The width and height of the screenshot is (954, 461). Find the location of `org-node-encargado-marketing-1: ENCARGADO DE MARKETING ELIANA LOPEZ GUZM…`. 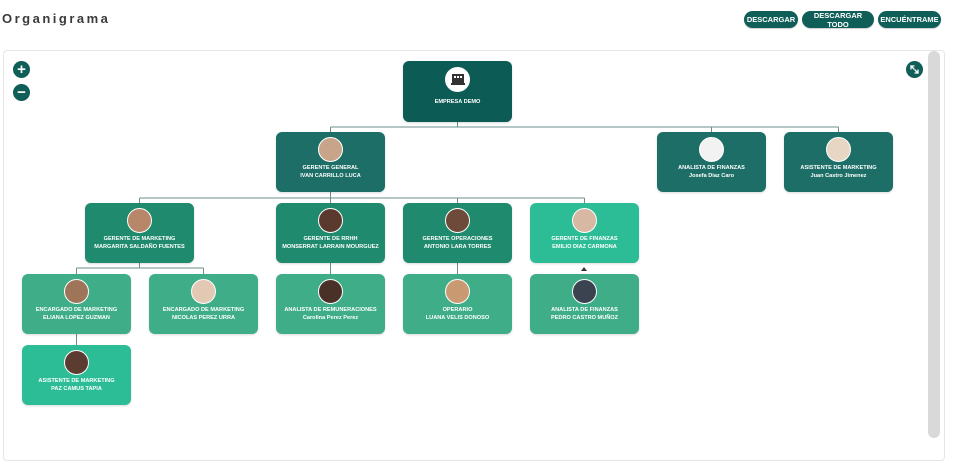

org-node-encargado-marketing-1: ENCARGADO DE MARKETING ELIANA LOPEZ GUZM… is located at coordinates (76, 304).